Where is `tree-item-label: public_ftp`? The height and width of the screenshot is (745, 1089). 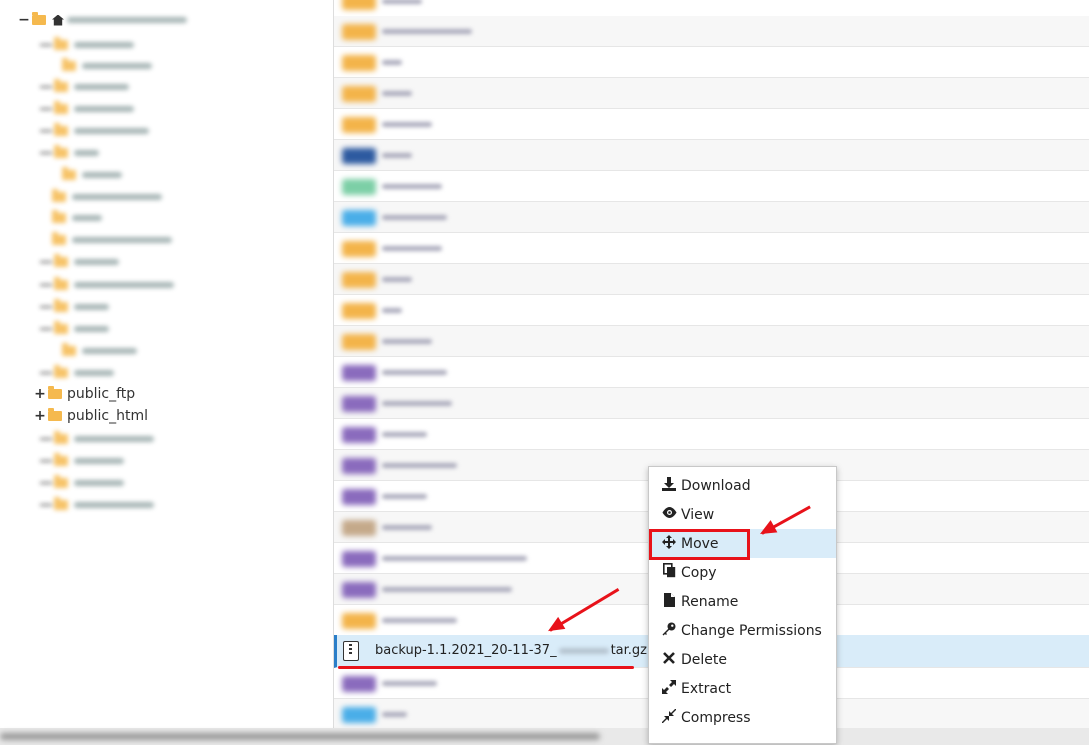 tree-item-label: public_ftp is located at coordinates (101, 394).